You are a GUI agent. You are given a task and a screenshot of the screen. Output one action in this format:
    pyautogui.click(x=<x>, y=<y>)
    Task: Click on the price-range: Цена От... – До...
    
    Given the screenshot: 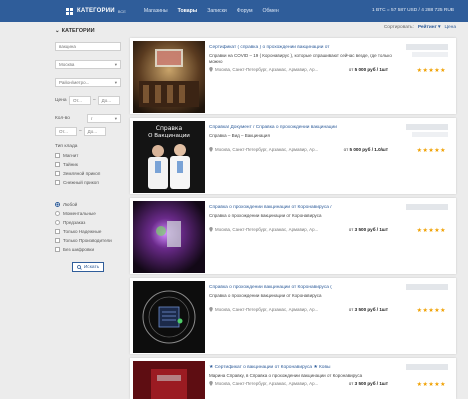 What is the action you would take?
    pyautogui.click(x=88, y=100)
    